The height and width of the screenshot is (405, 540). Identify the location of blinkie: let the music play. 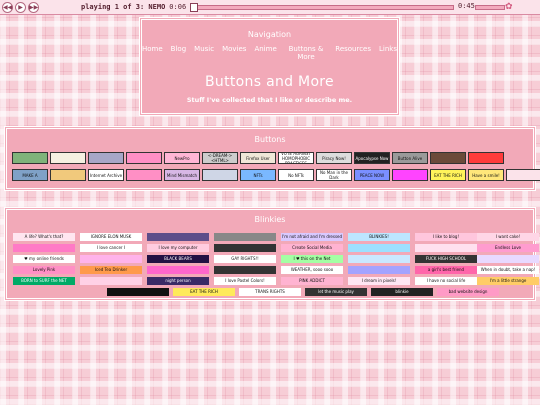
(336, 292).